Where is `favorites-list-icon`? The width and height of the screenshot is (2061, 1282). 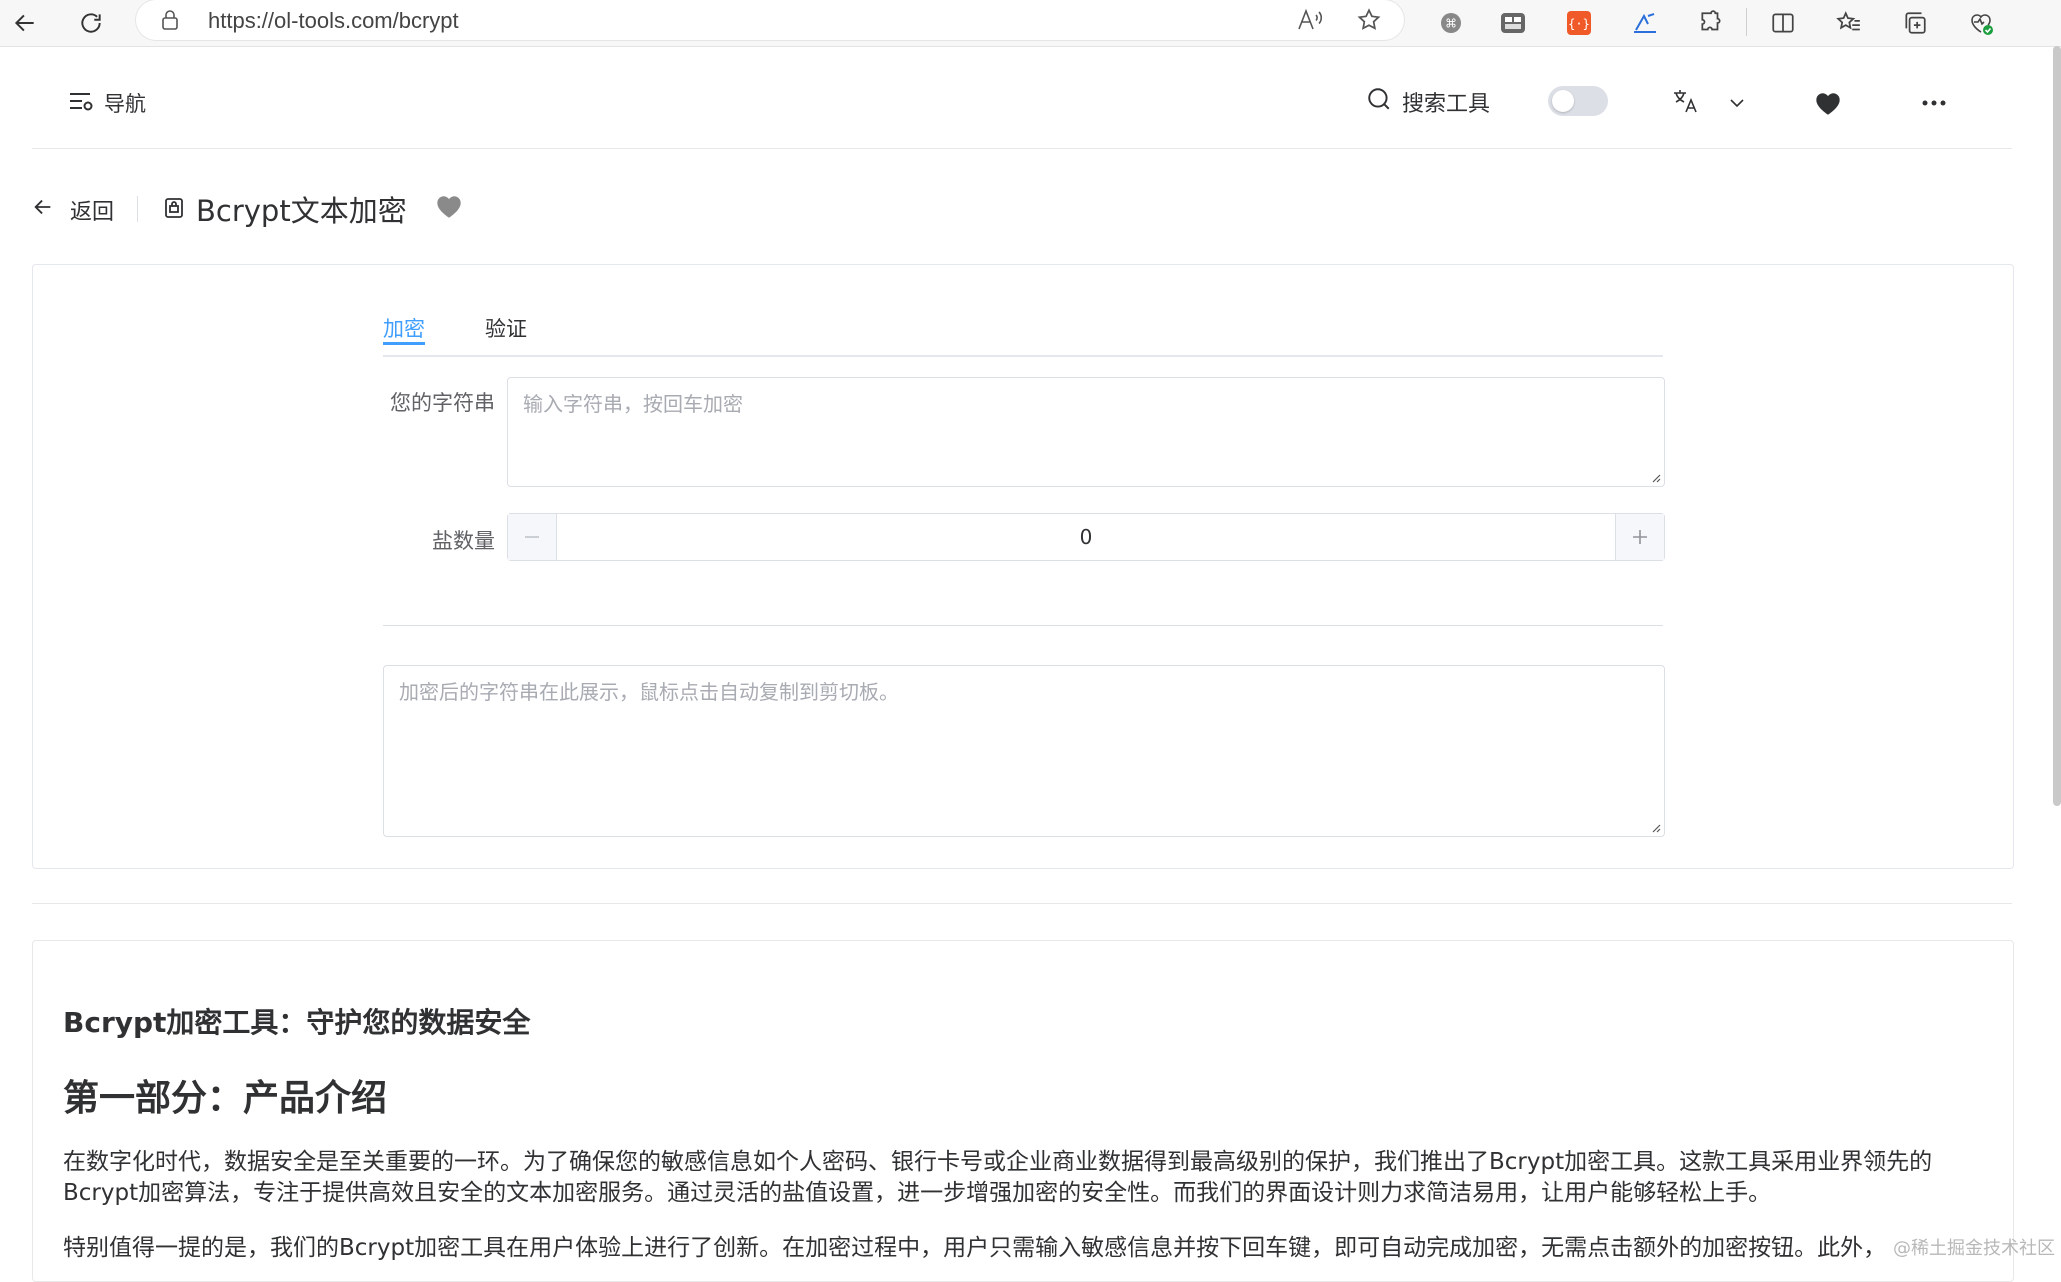 favorites-list-icon is located at coordinates (1849, 23).